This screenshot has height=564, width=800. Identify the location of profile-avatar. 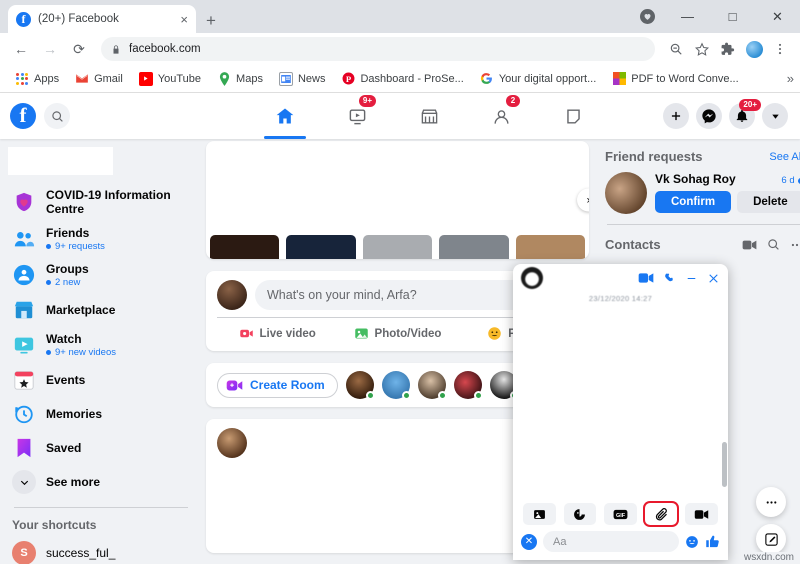
(754, 49).